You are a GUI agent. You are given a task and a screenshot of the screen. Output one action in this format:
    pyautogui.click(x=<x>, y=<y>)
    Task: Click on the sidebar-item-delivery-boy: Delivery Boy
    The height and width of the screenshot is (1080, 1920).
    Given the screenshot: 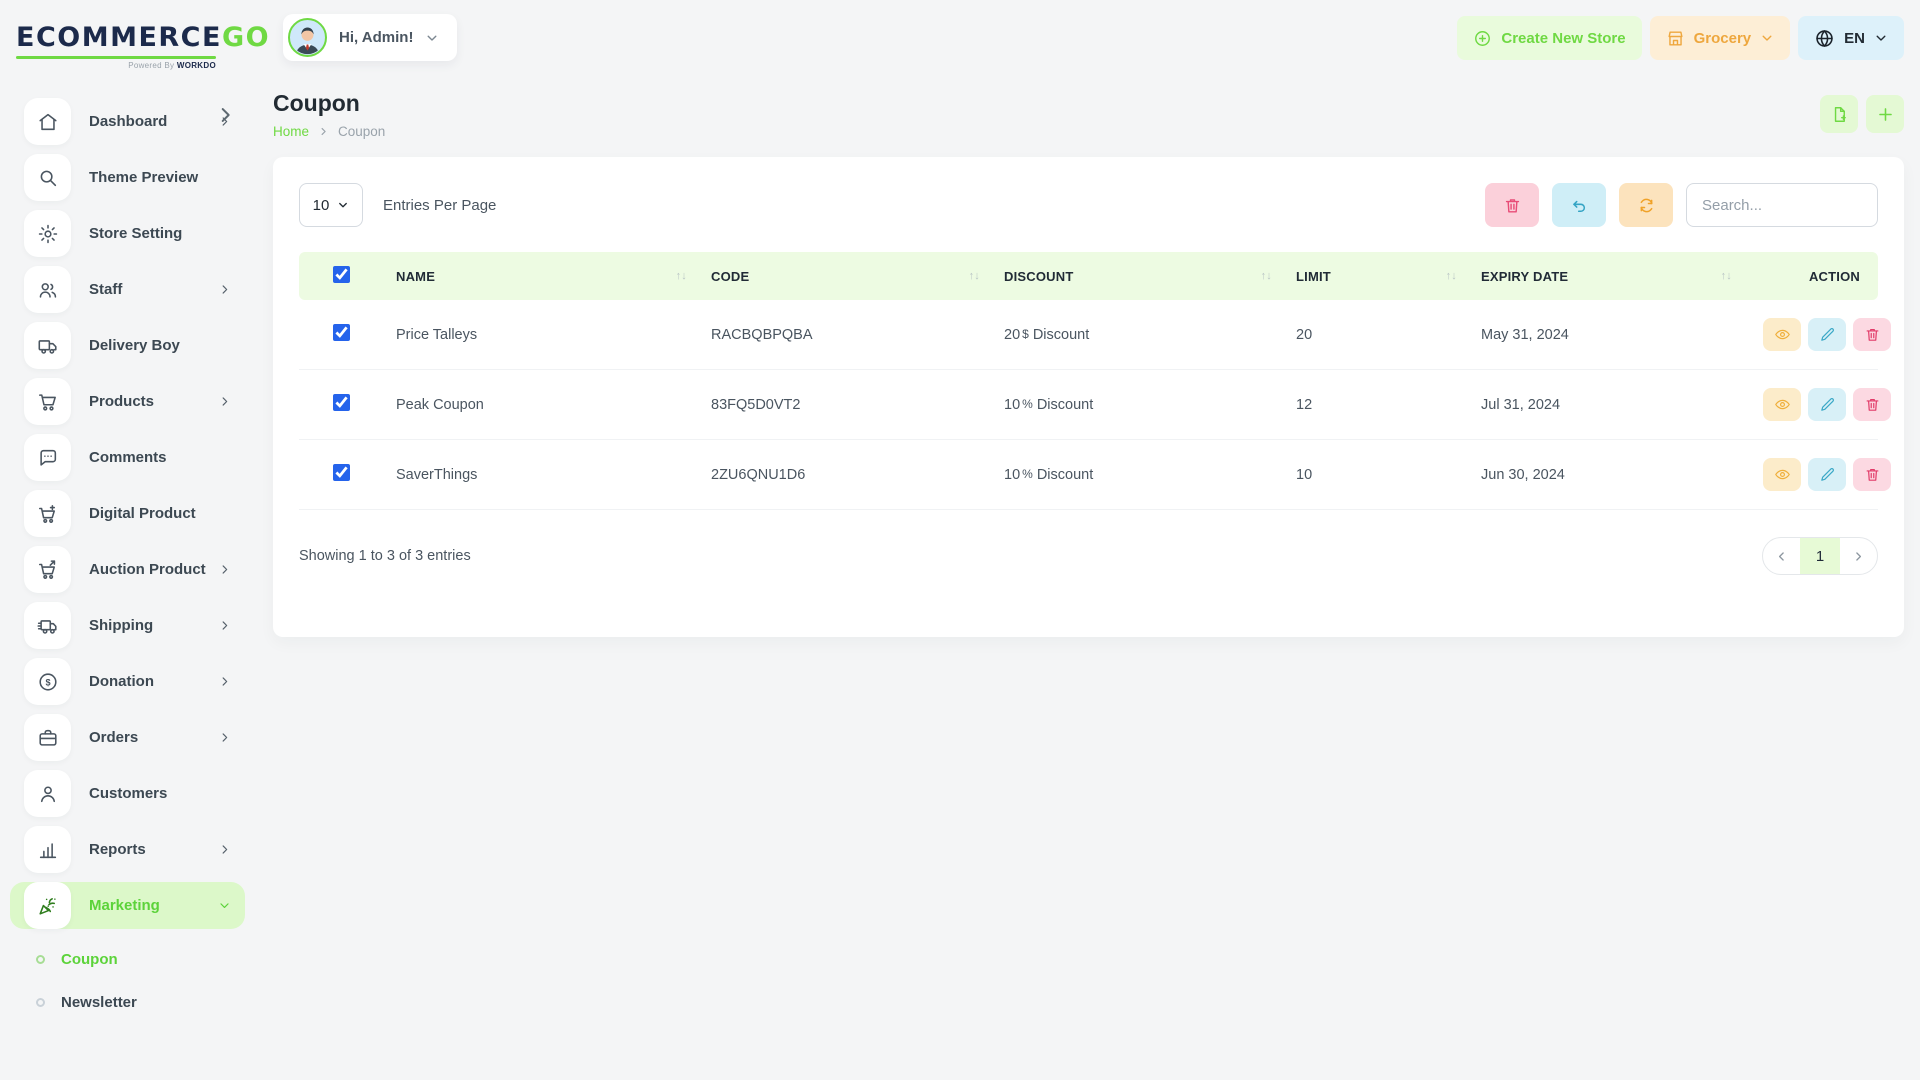 What is the action you would take?
    pyautogui.click(x=127, y=345)
    